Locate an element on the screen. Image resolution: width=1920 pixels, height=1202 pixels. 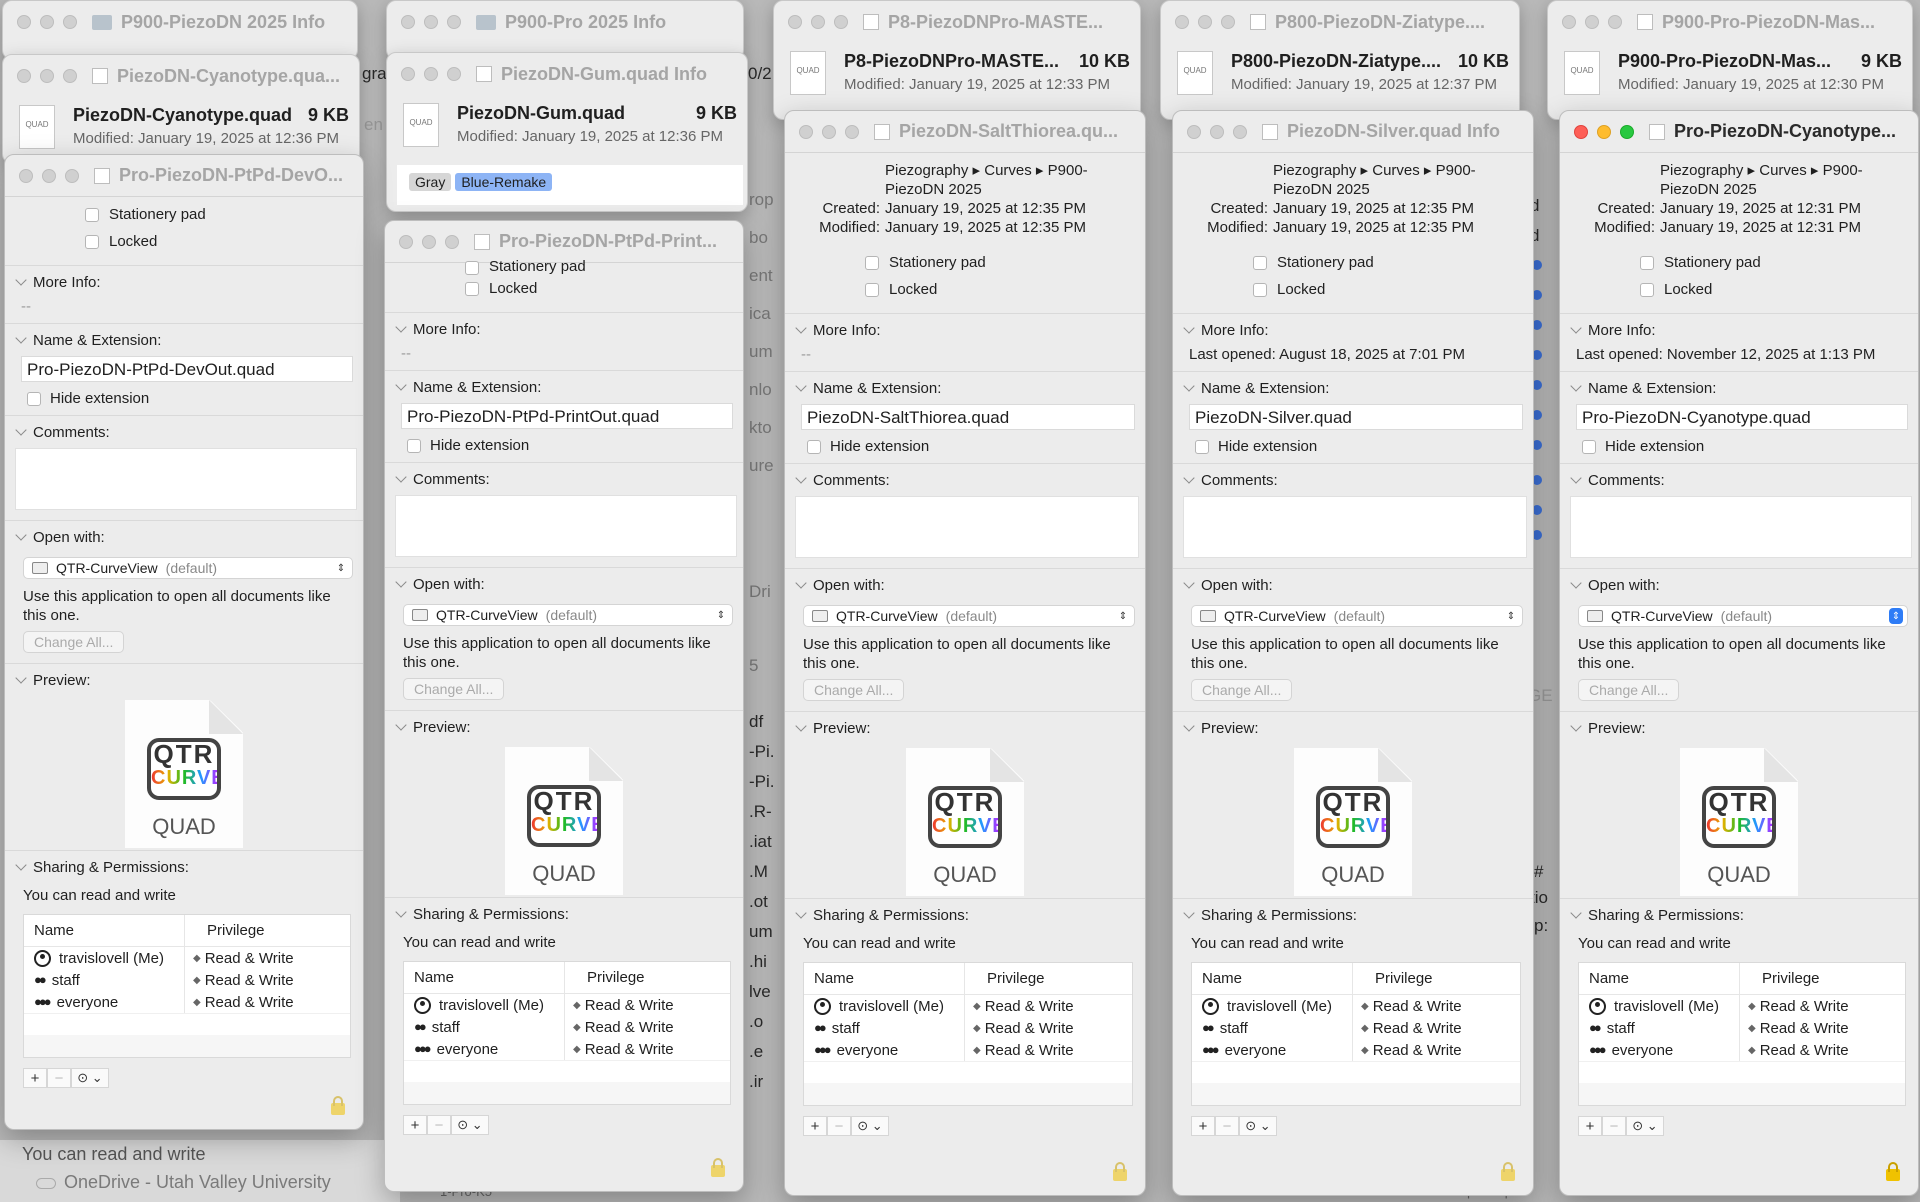
zoom-button is located at coordinates (1627, 131).